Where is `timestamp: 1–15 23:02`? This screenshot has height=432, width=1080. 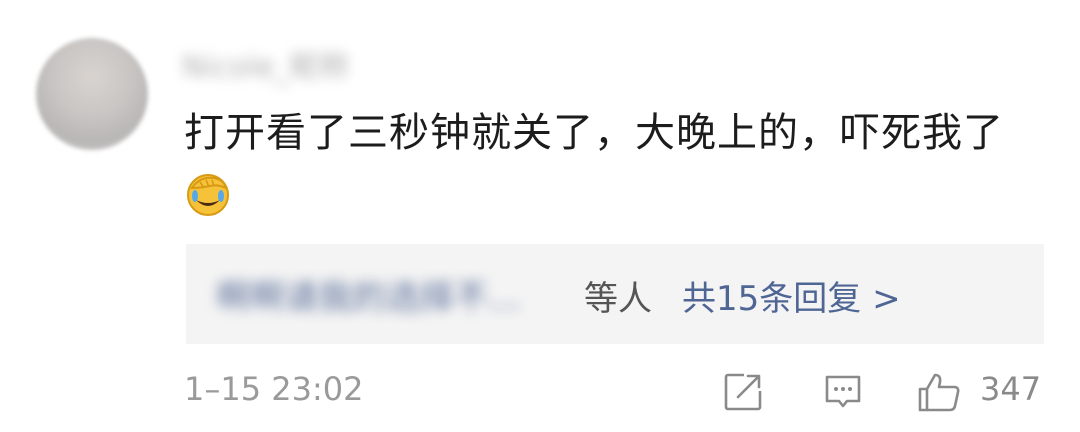
timestamp: 1–15 23:02 is located at coordinates (274, 389).